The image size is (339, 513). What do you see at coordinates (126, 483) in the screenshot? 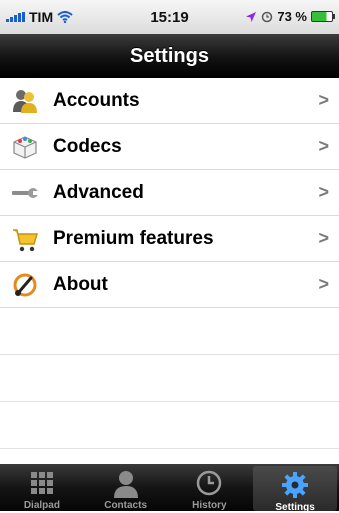
I see `contacts-icon` at bounding box center [126, 483].